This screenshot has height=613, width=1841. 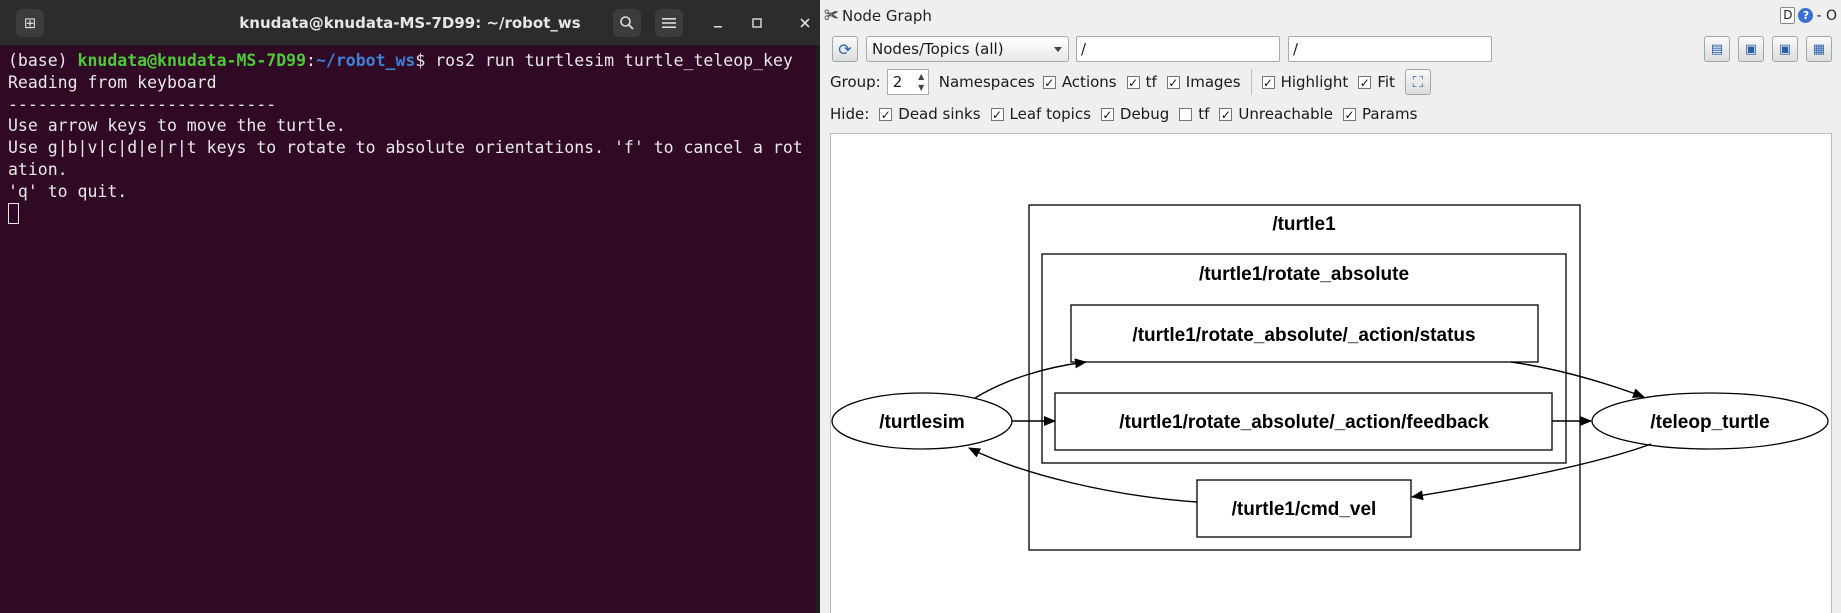 I want to click on save-svg-button: ▣, so click(x=1785, y=49).